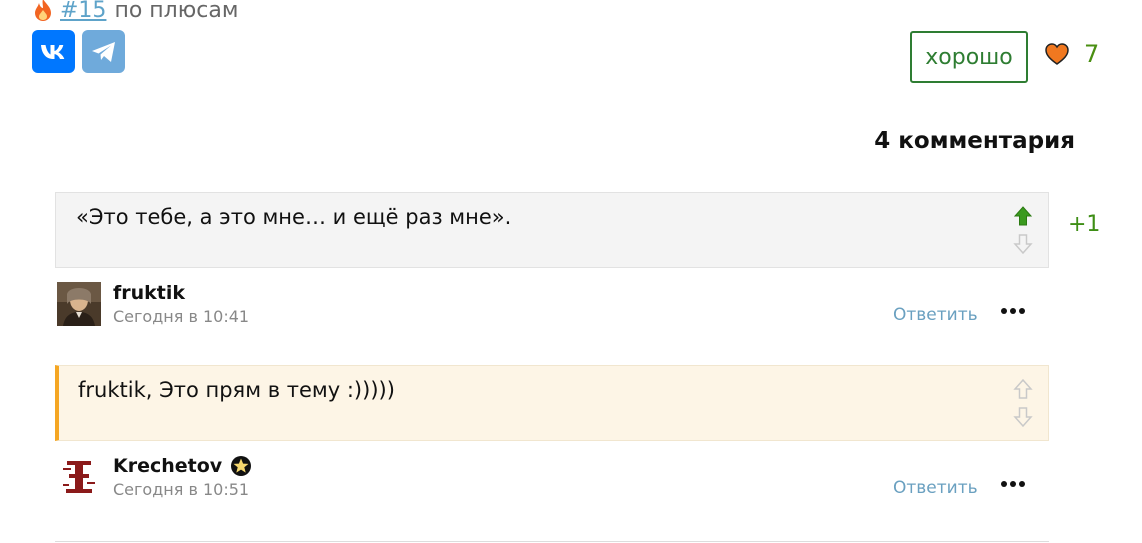  I want to click on likes-counter: 7, so click(1071, 54).